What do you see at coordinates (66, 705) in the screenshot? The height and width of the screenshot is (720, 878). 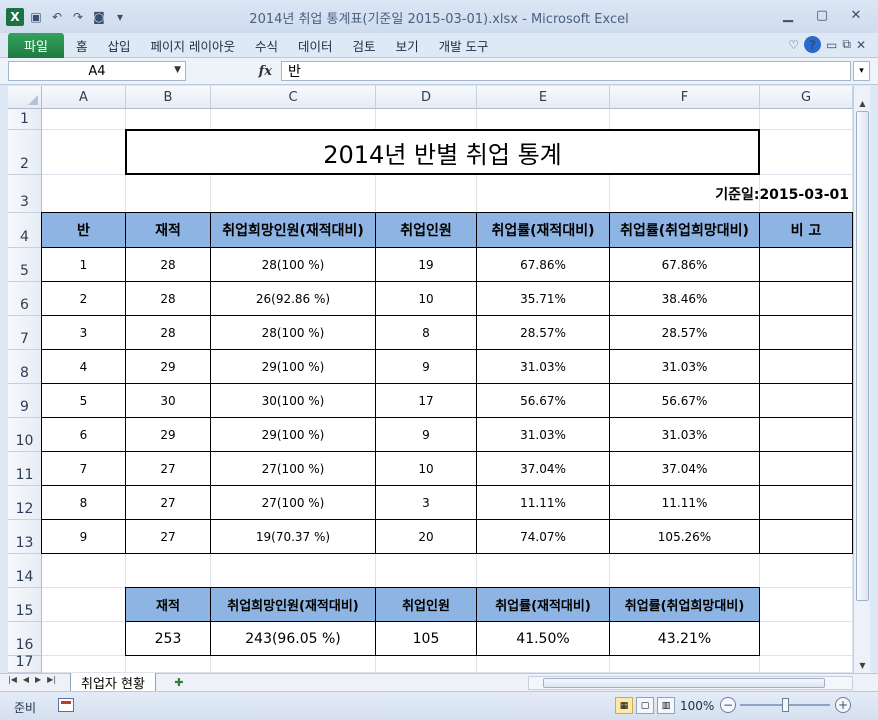 I see `macro-record-icon` at bounding box center [66, 705].